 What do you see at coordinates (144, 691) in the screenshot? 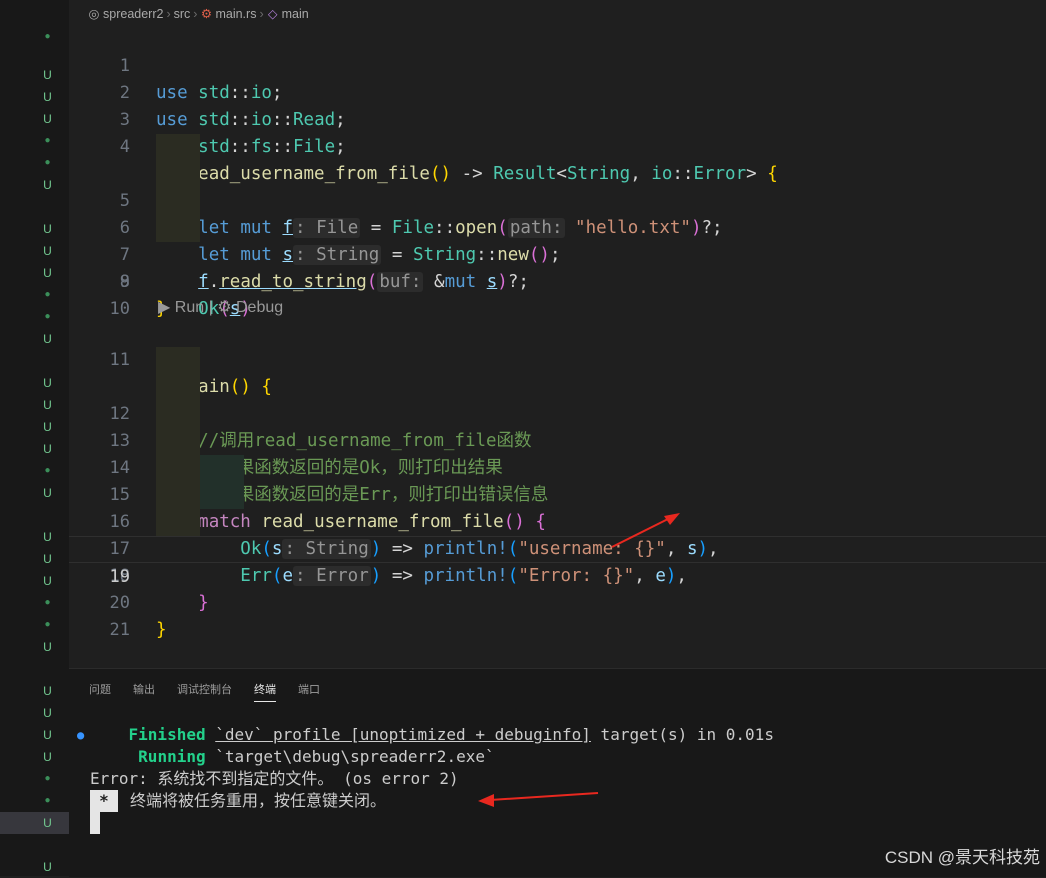
I see `tab-output: 输出` at bounding box center [144, 691].